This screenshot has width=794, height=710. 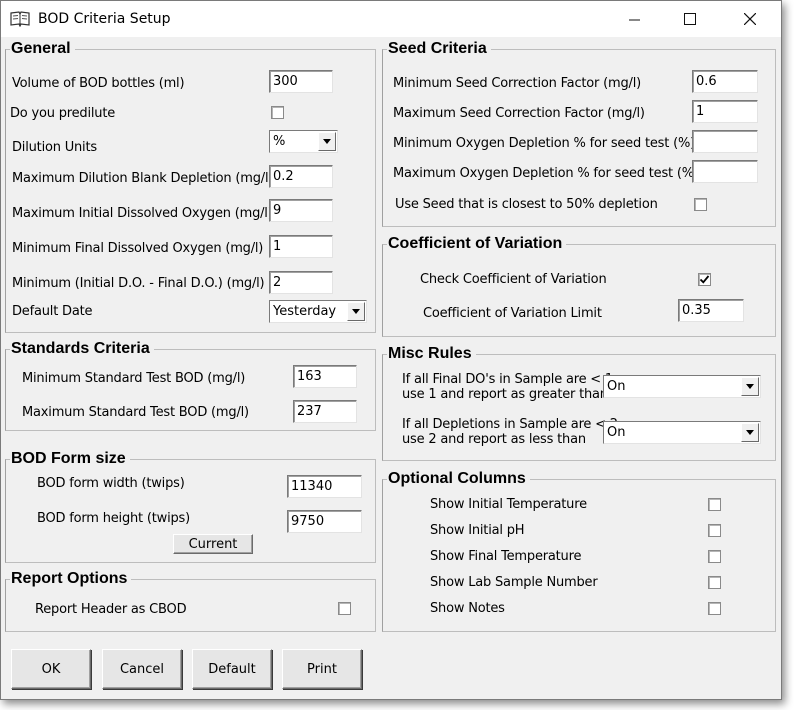 What do you see at coordinates (512, 313) in the screenshot?
I see `cov-limit-label: Coefficient of Variation Limit` at bounding box center [512, 313].